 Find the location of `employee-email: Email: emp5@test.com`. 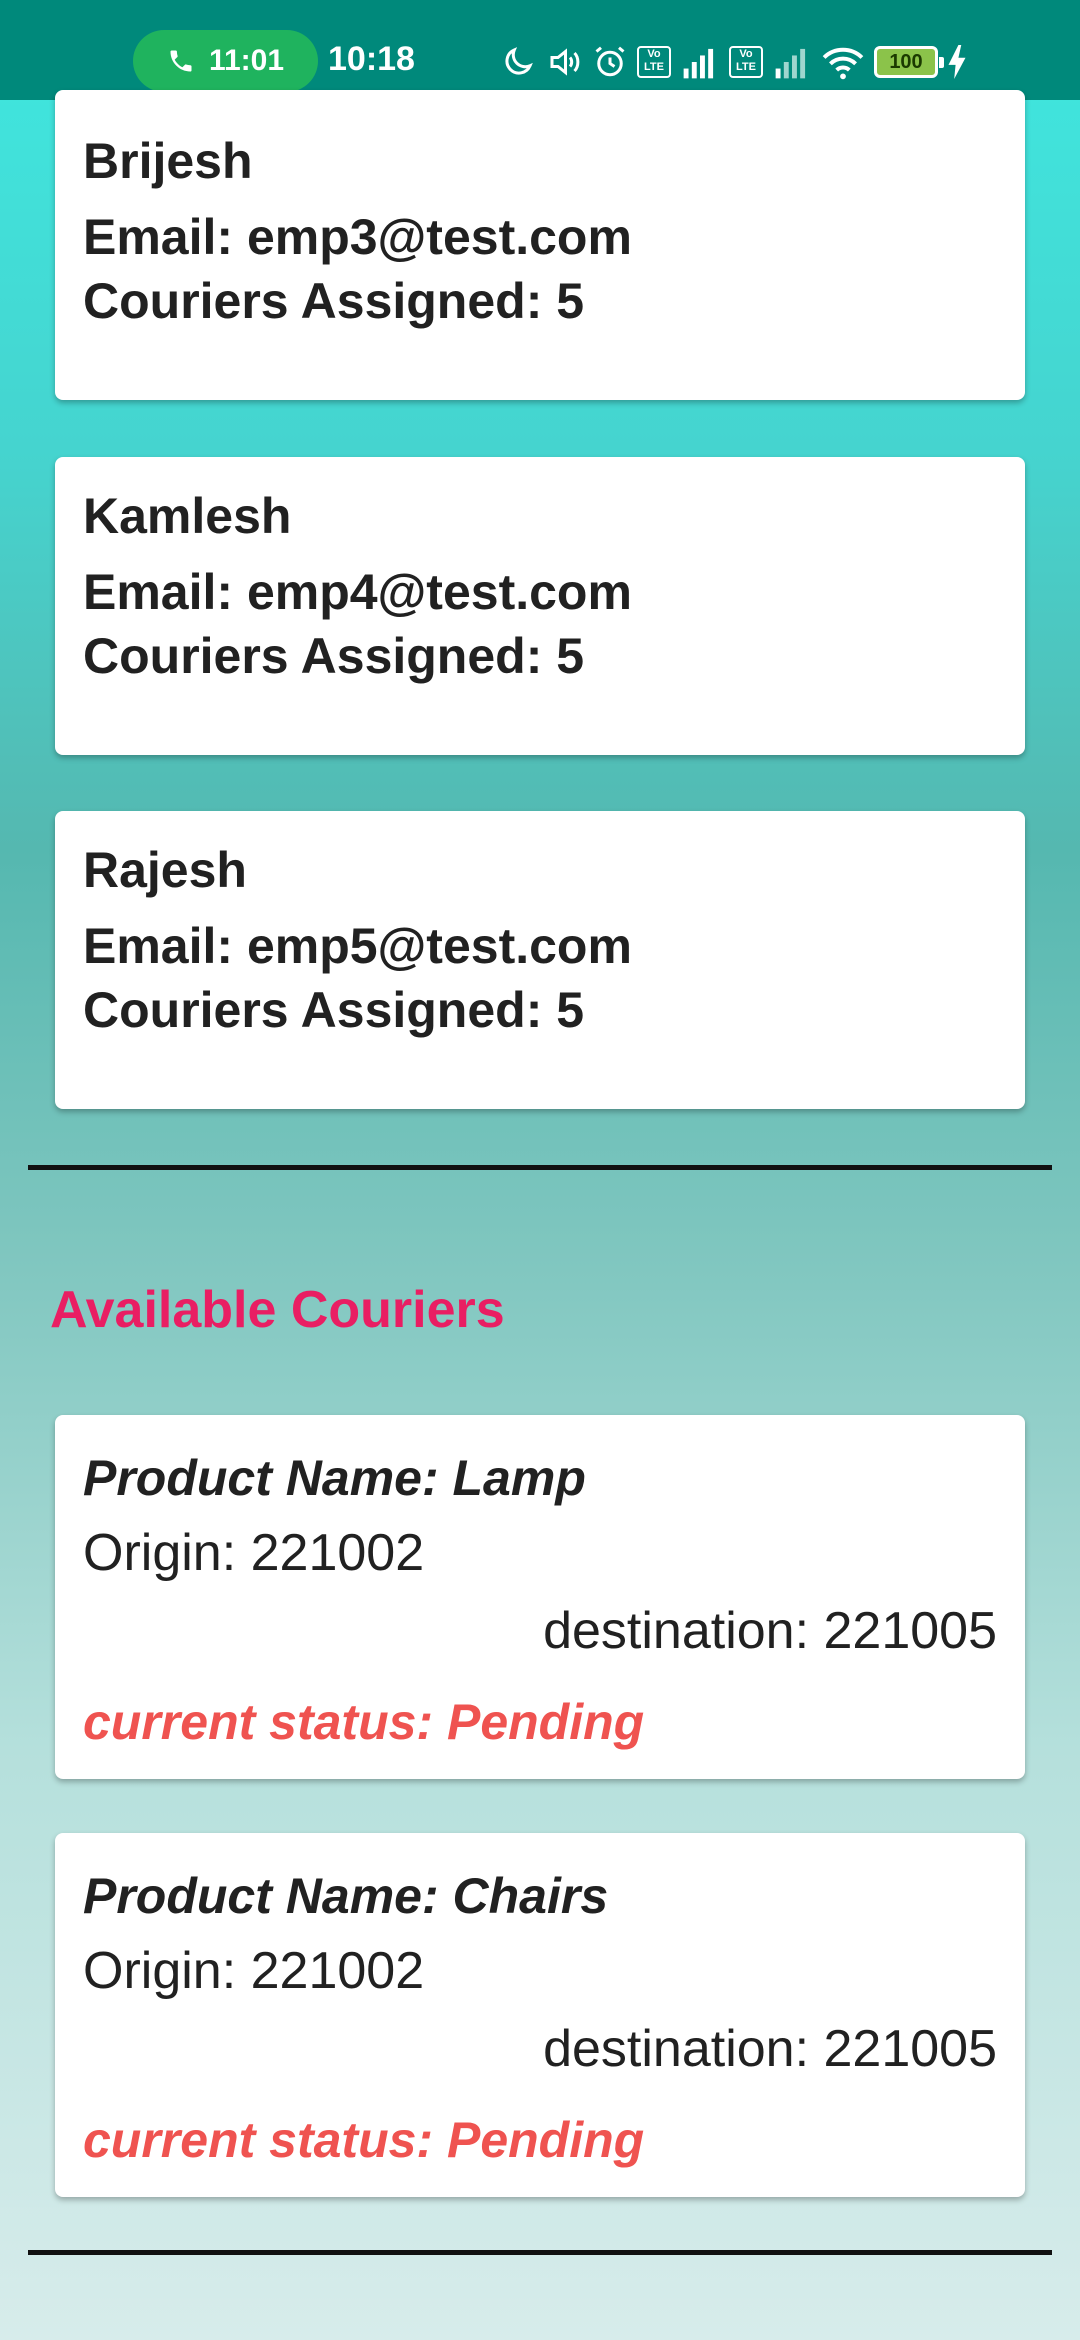

employee-email: Email: emp5@test.com is located at coordinates (357, 946).